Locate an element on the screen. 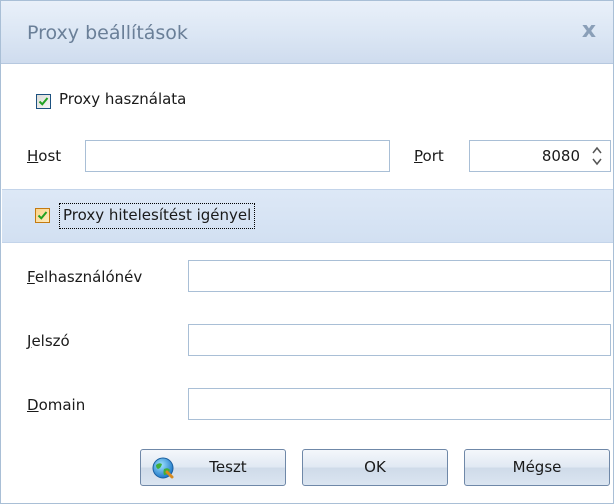  username-input is located at coordinates (399, 276).